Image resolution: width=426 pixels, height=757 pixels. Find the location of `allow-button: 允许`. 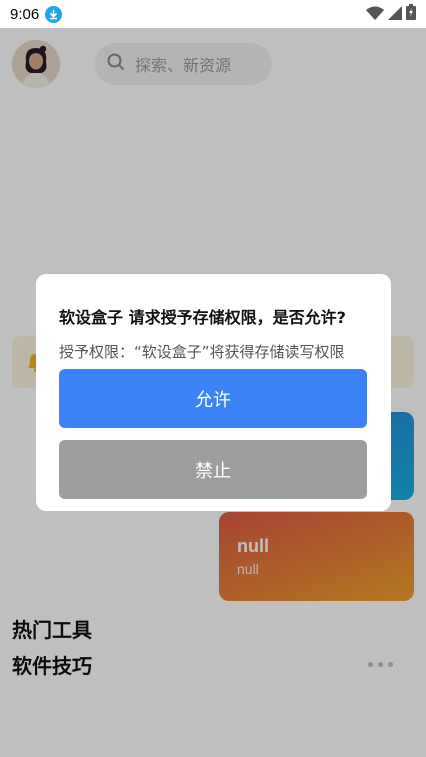

allow-button: 允许 is located at coordinates (213, 398).